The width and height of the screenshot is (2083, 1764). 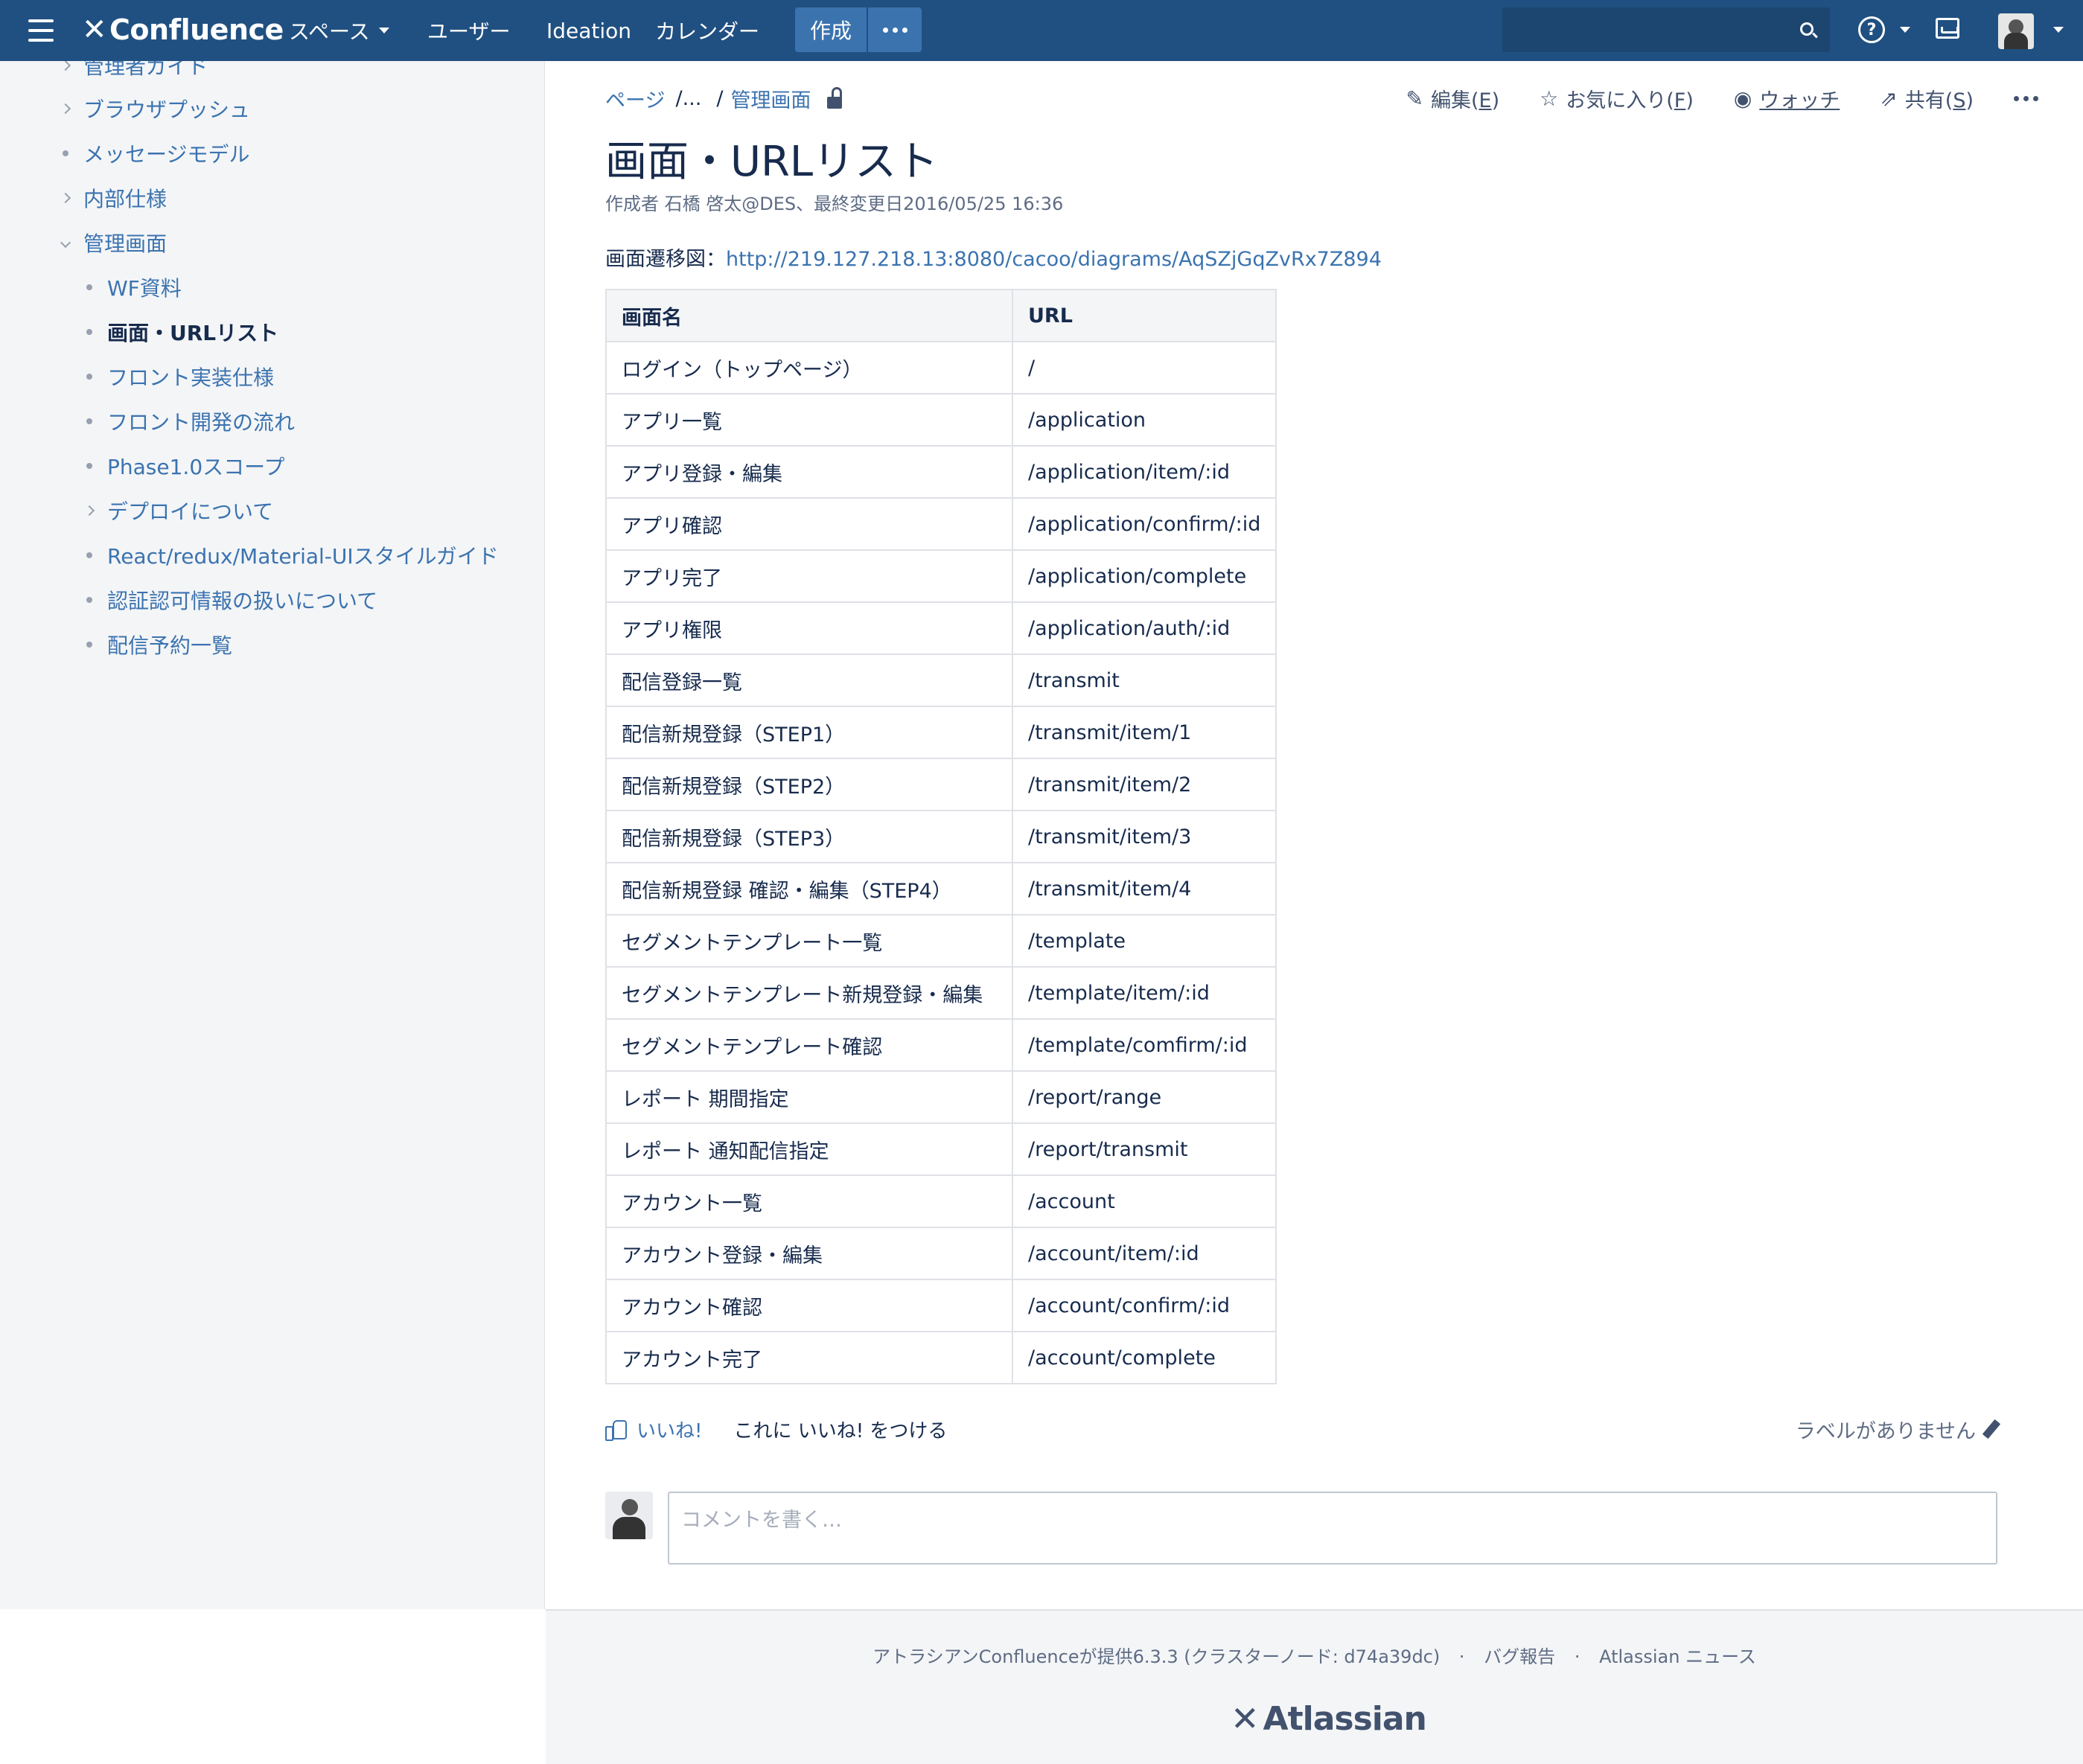 I want to click on atlassian-logo: ✕ Atlassian, so click(x=1329, y=1719).